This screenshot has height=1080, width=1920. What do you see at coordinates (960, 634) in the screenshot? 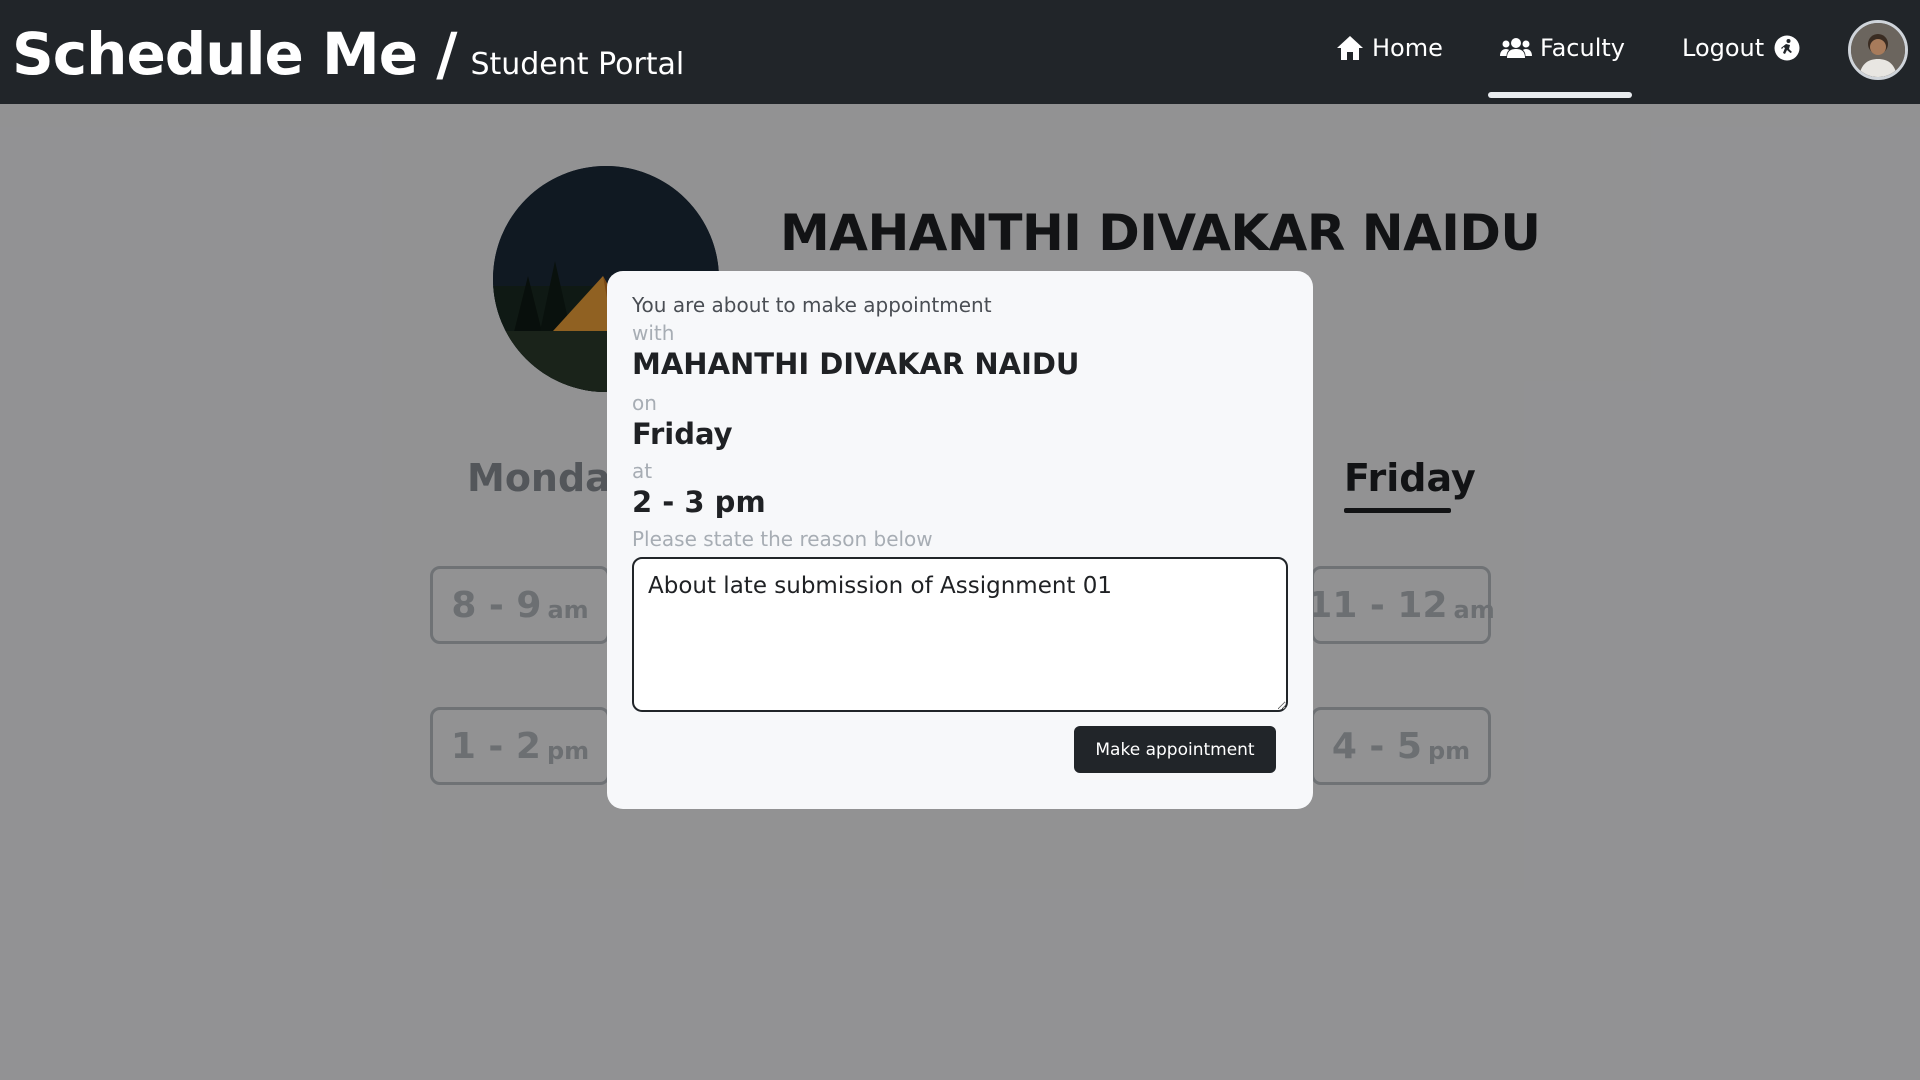
I see `reason-textarea: About late submission of Assignment 01` at bounding box center [960, 634].